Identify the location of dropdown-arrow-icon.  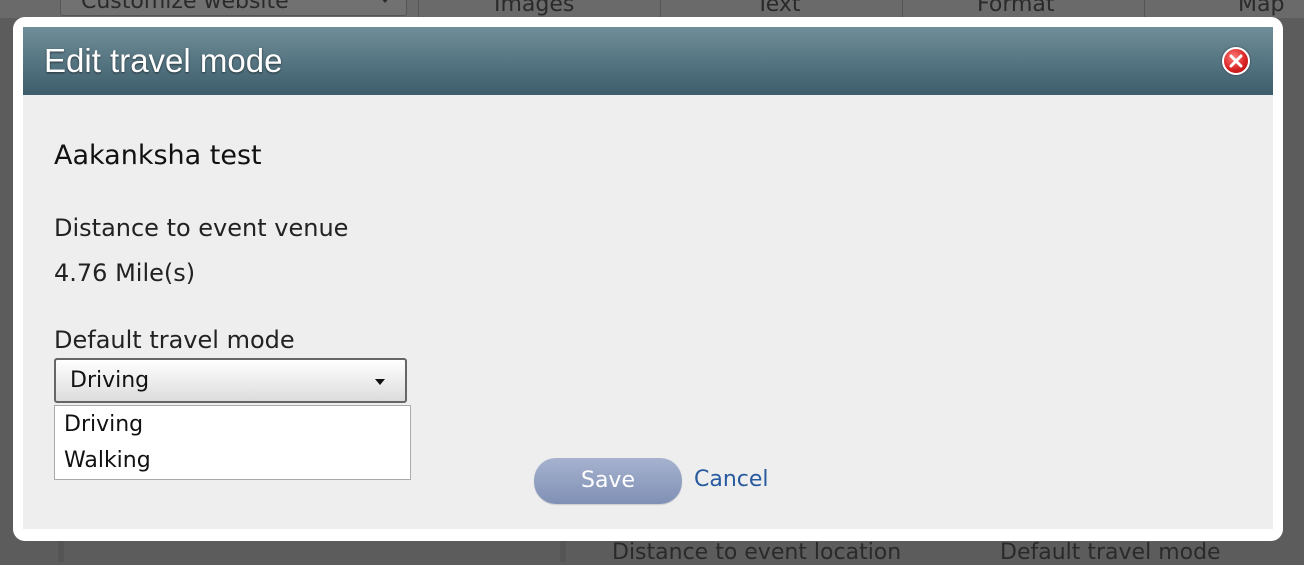
(380, 382).